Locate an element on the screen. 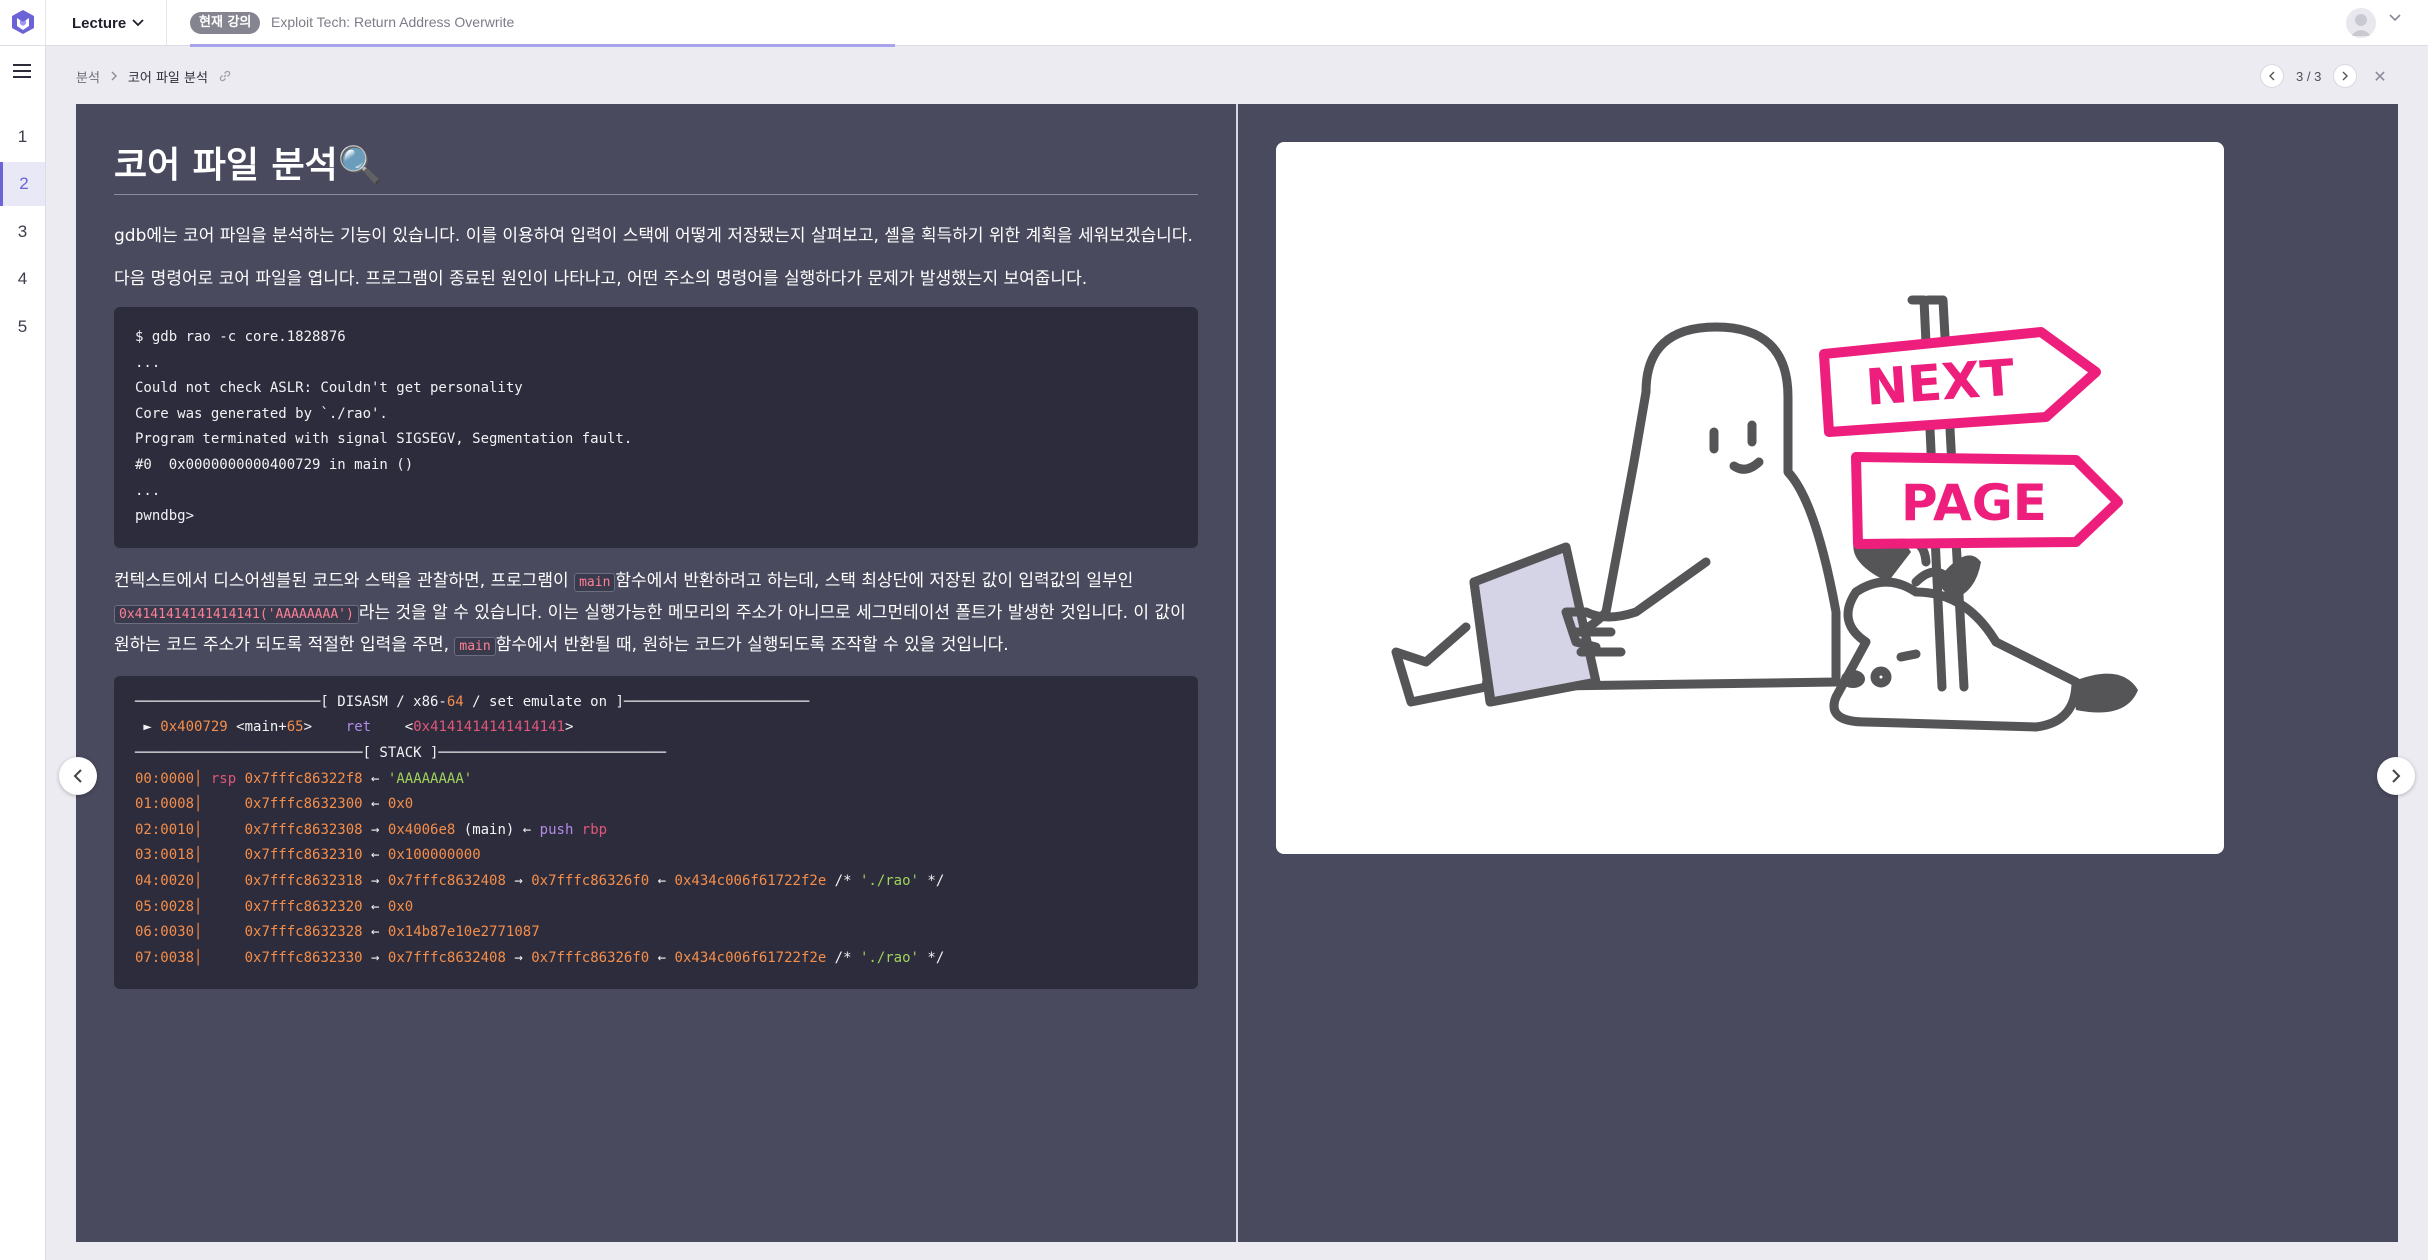 The height and width of the screenshot is (1260, 2428). lecture-menu-button: Lecture is located at coordinates (108, 23).